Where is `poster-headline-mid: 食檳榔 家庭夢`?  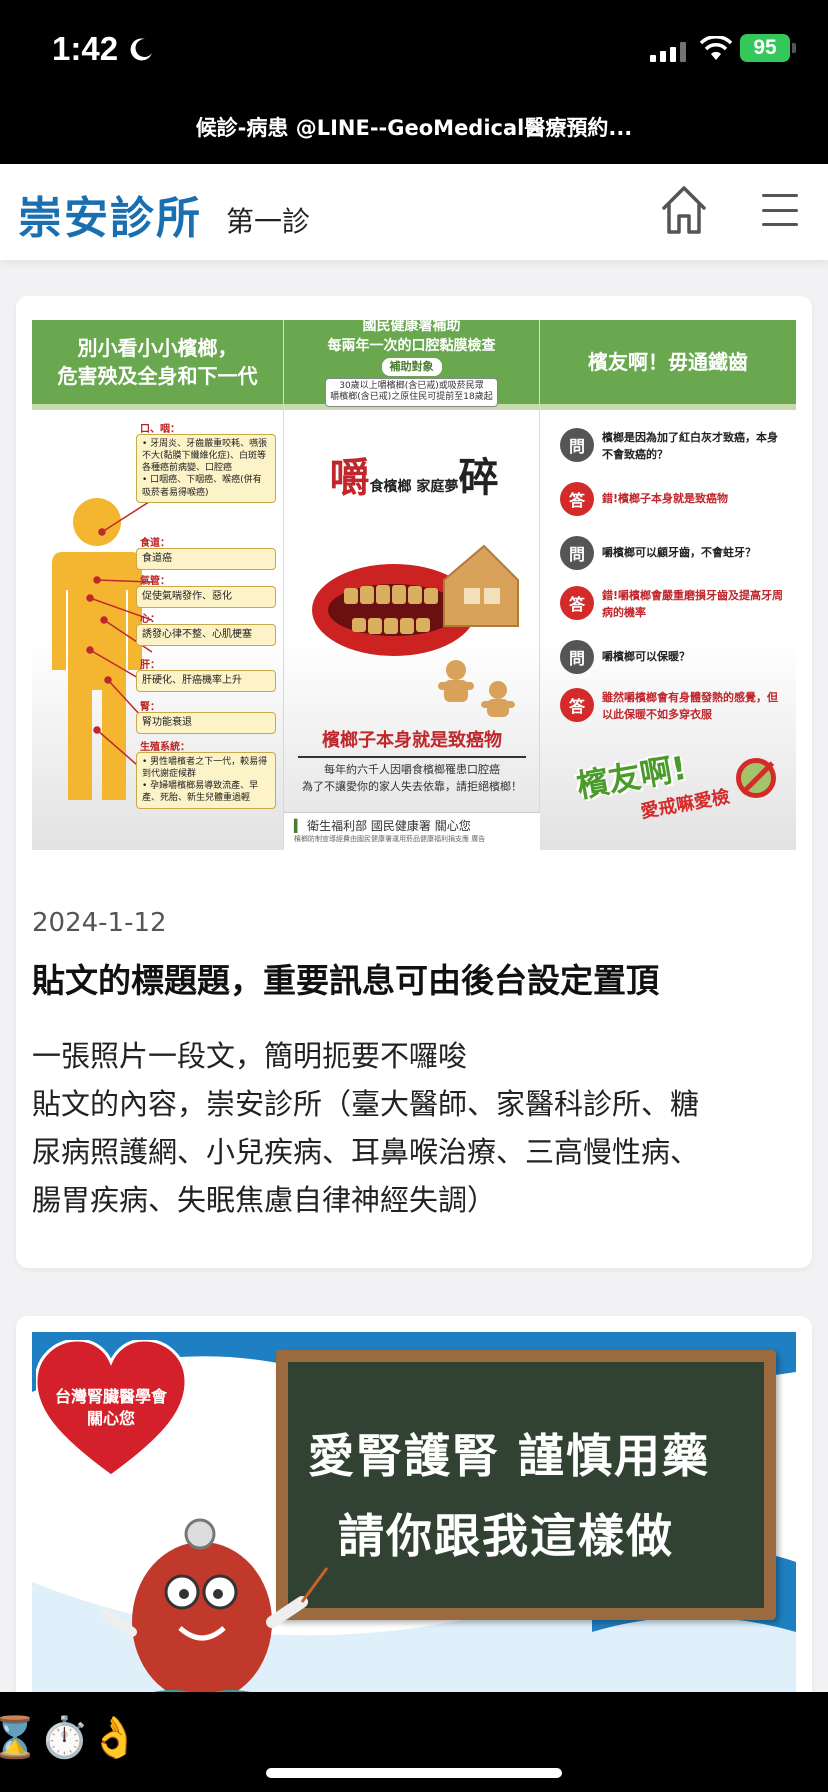 poster-headline-mid: 食檳榔 家庭夢 is located at coordinates (414, 487).